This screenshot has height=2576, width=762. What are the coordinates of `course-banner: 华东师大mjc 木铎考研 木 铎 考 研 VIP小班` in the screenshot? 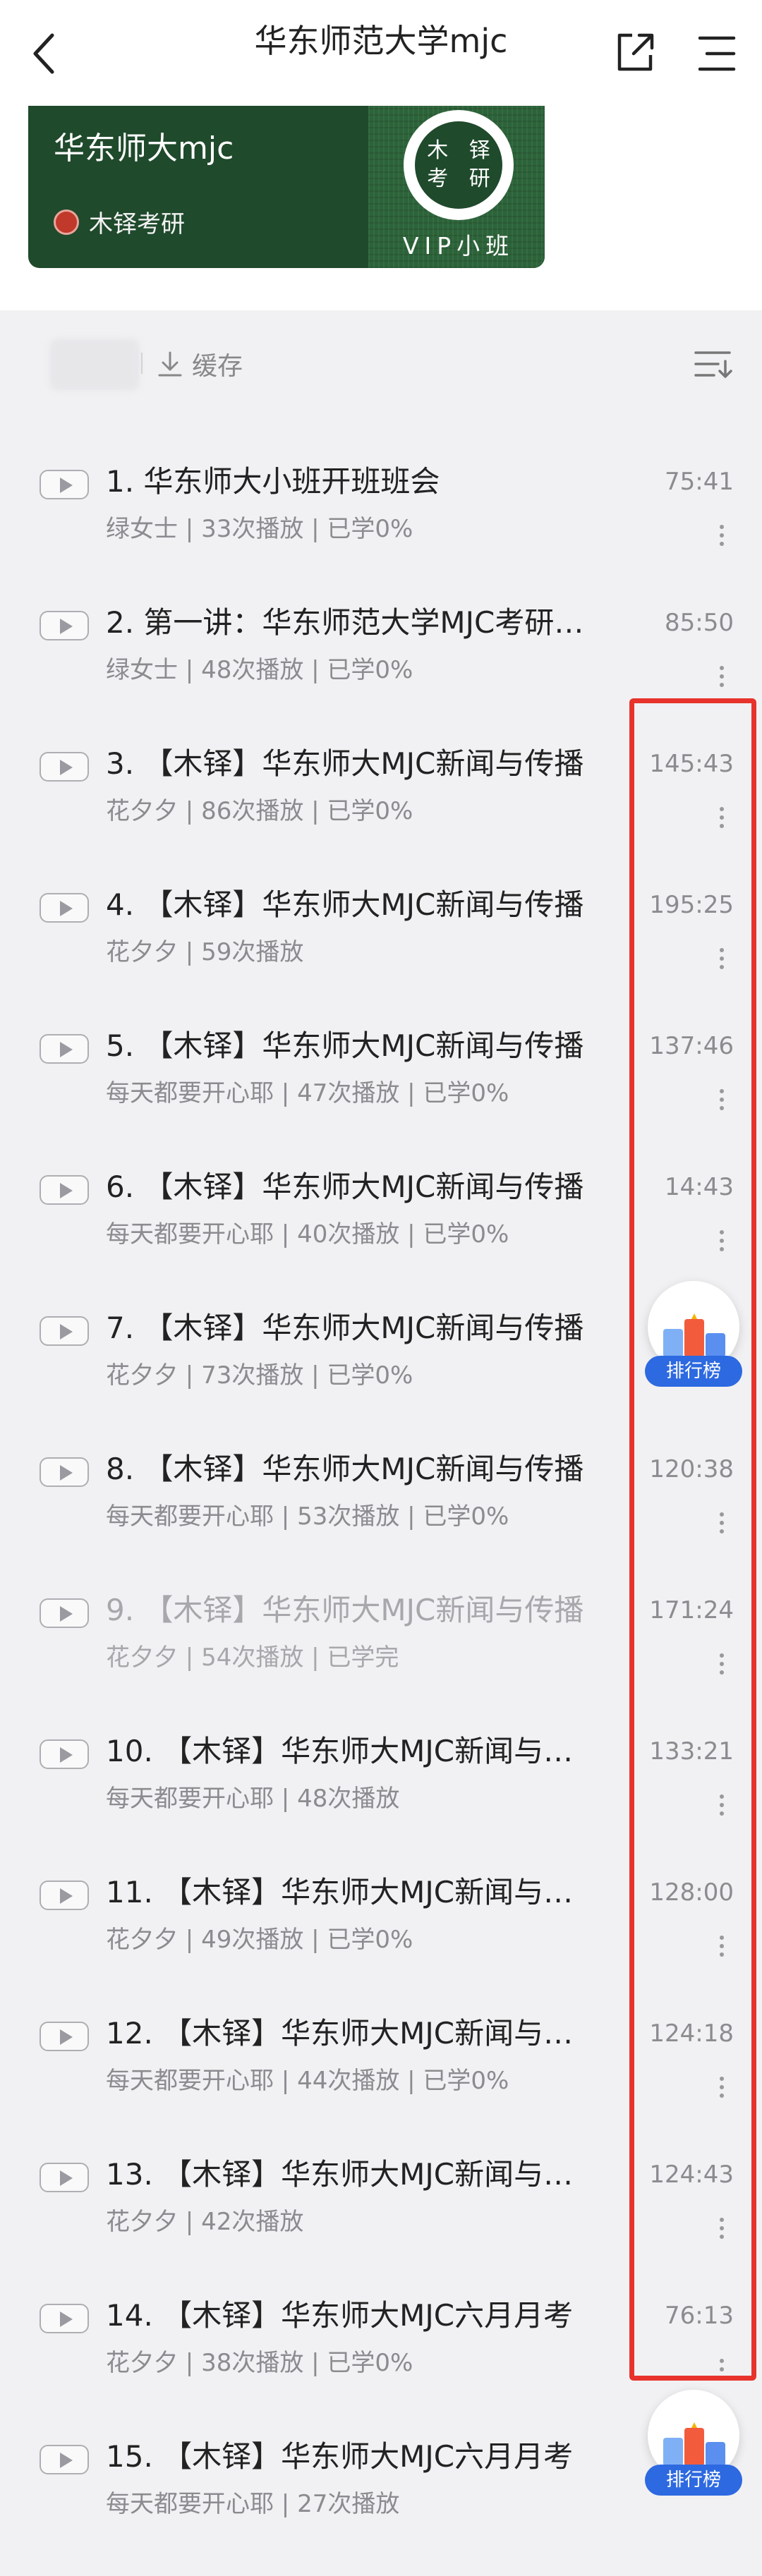 It's located at (286, 187).